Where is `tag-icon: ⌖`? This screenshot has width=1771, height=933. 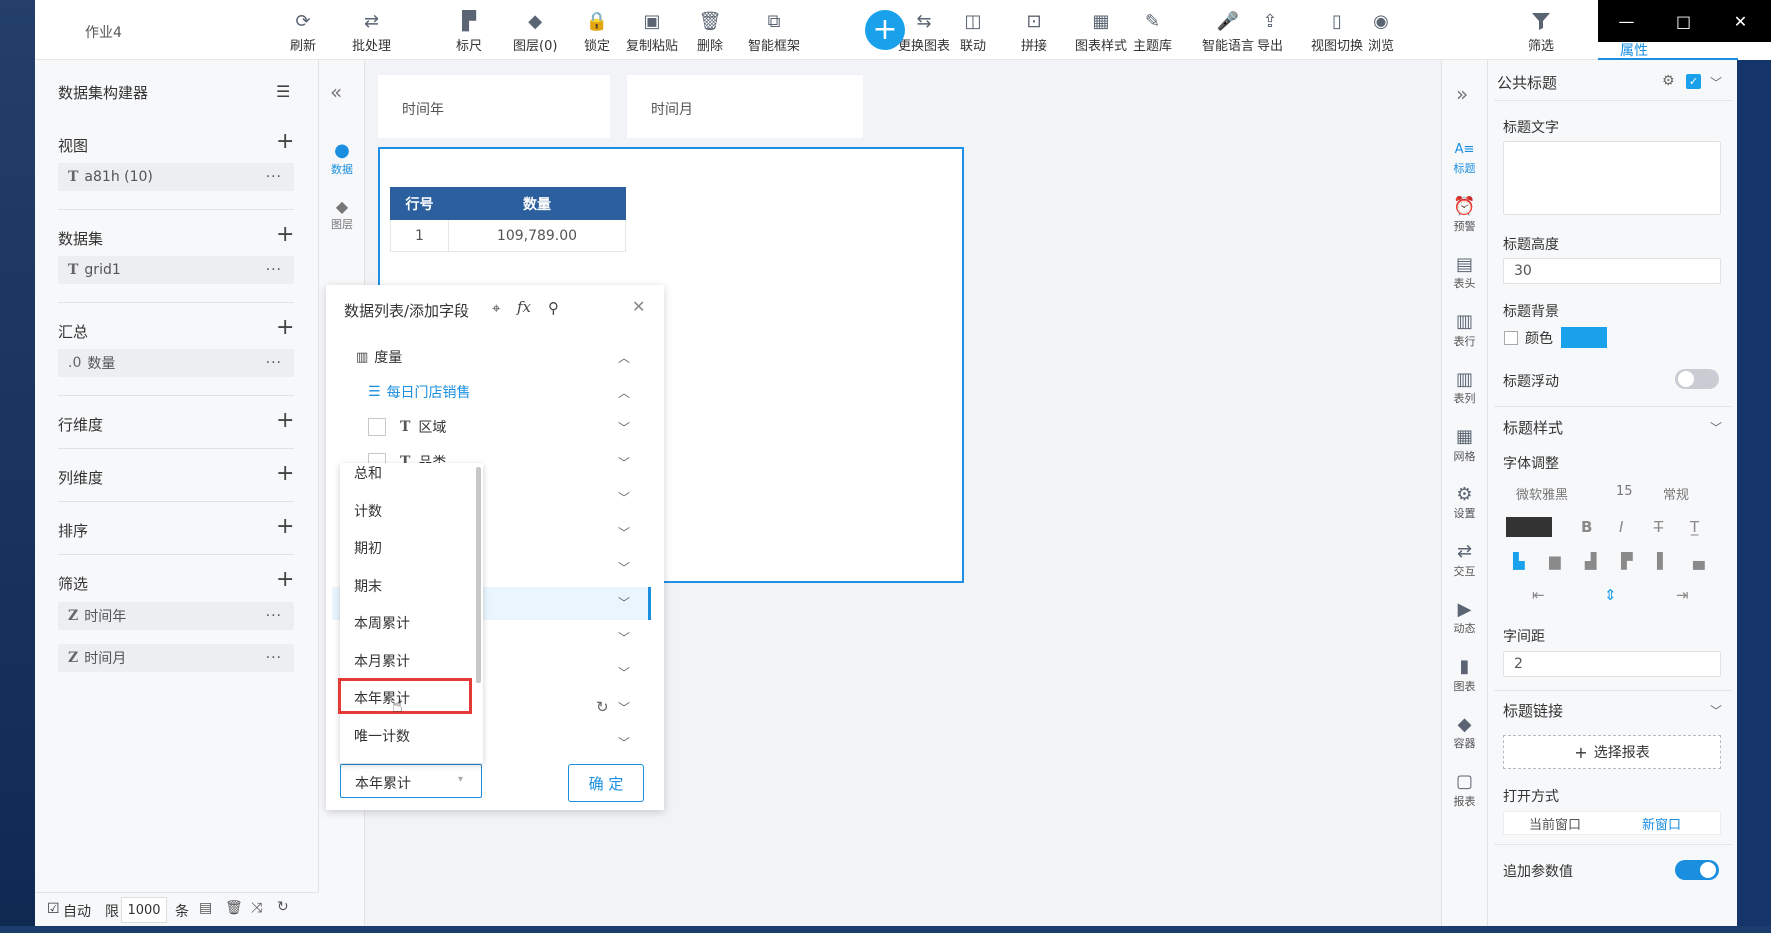
tag-icon: ⌖ is located at coordinates (496, 308).